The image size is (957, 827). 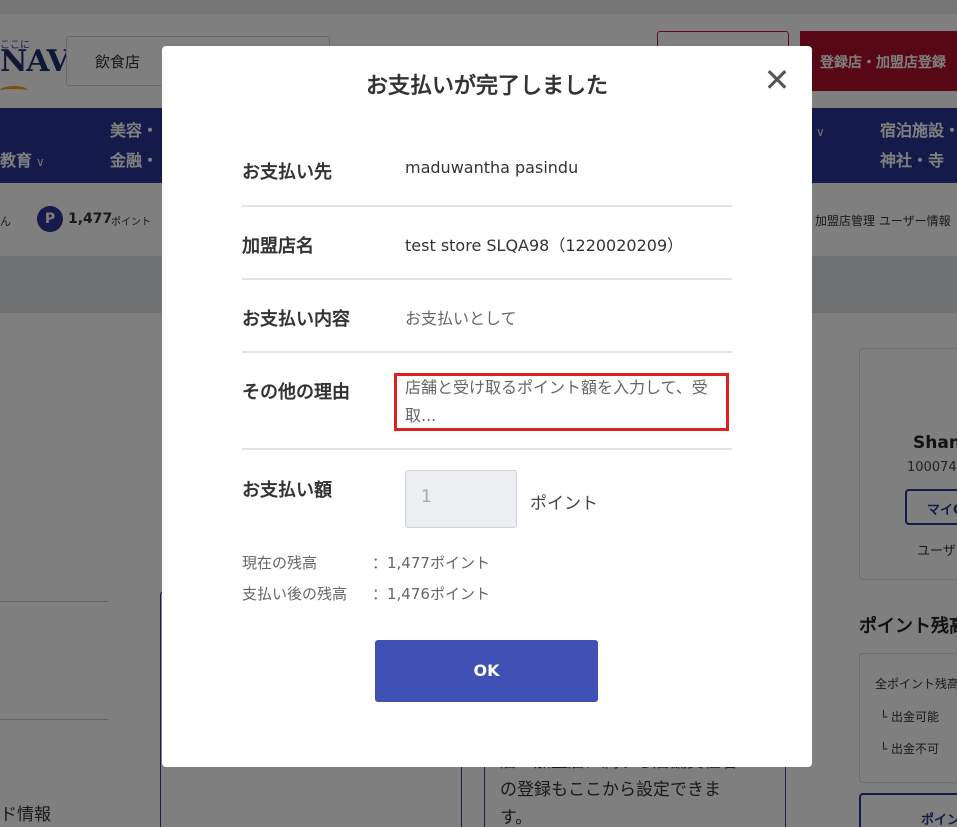 I want to click on store-value: test store SLQA98（1220020209）, so click(x=544, y=245).